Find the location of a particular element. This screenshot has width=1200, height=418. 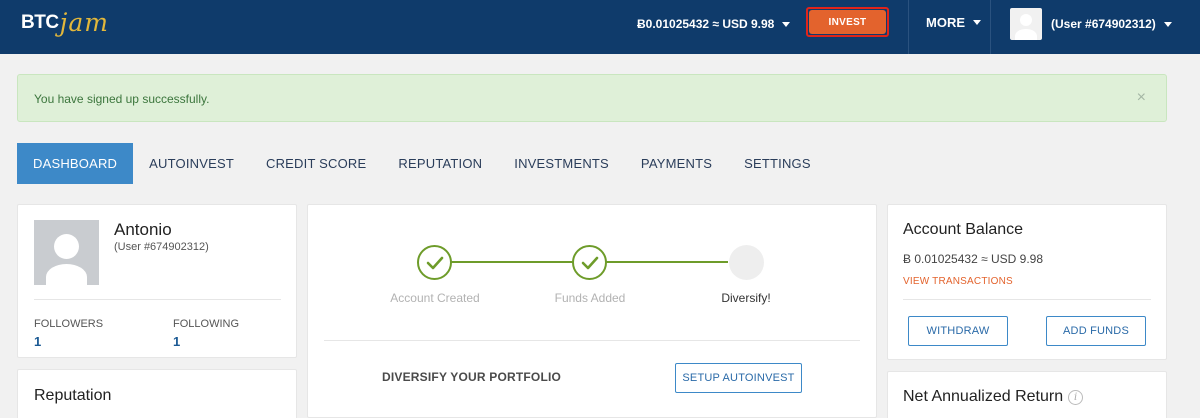

step-account-created is located at coordinates (434, 262).